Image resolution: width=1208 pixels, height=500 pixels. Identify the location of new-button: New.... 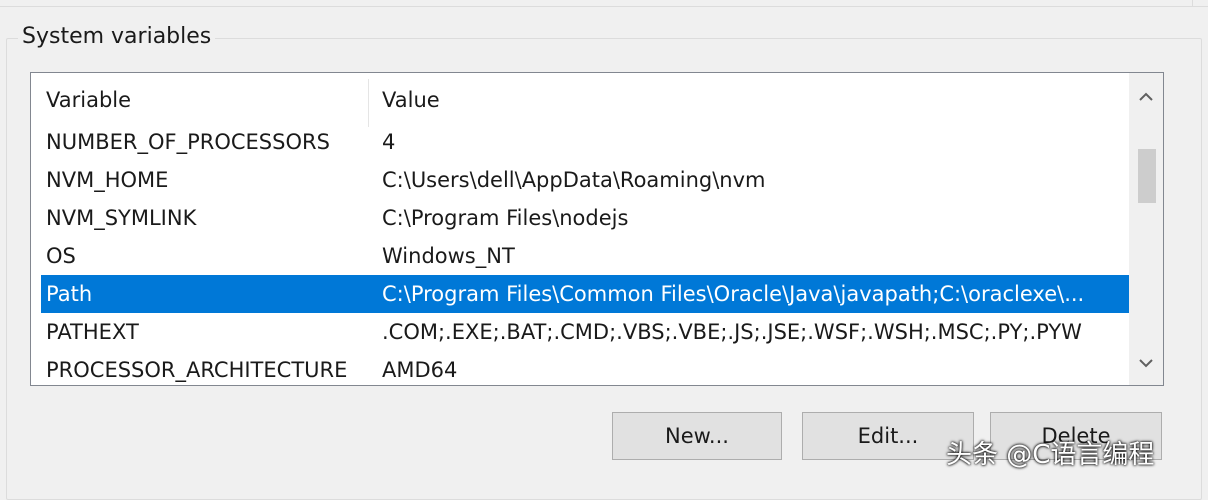
(697, 436).